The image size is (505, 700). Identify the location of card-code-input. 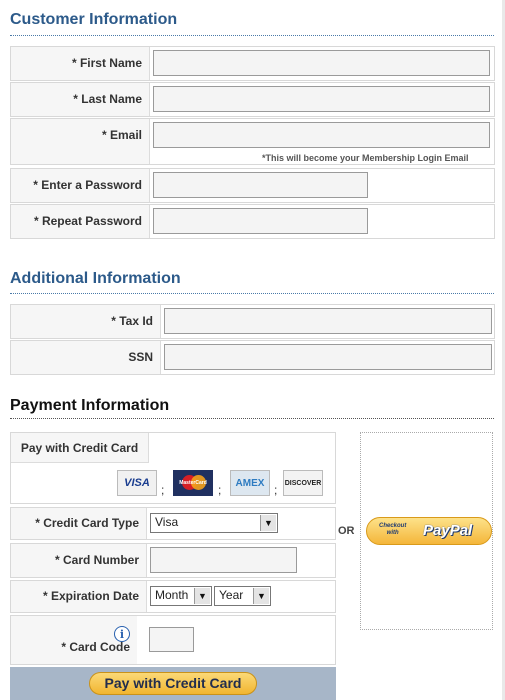
(171, 639).